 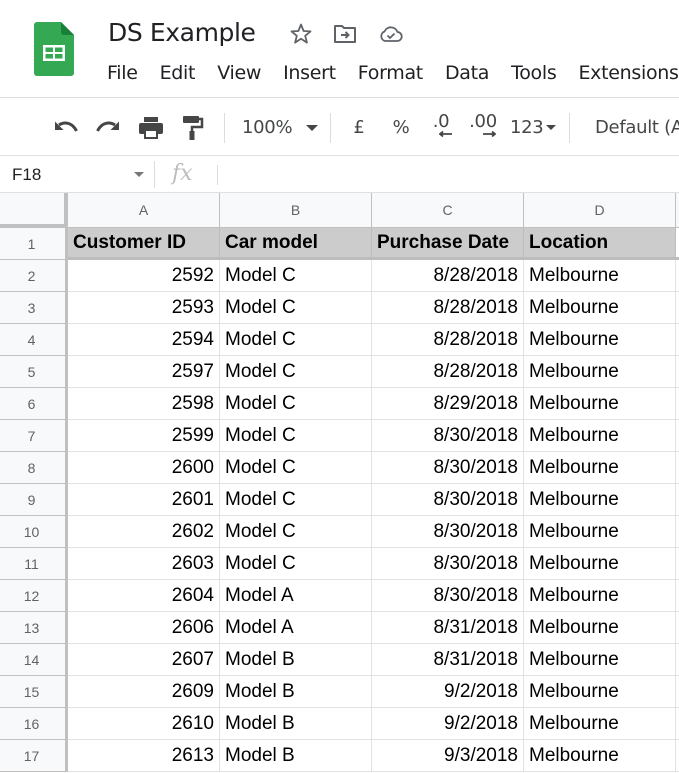 I want to click on column-header-b: B, so click(x=296, y=210).